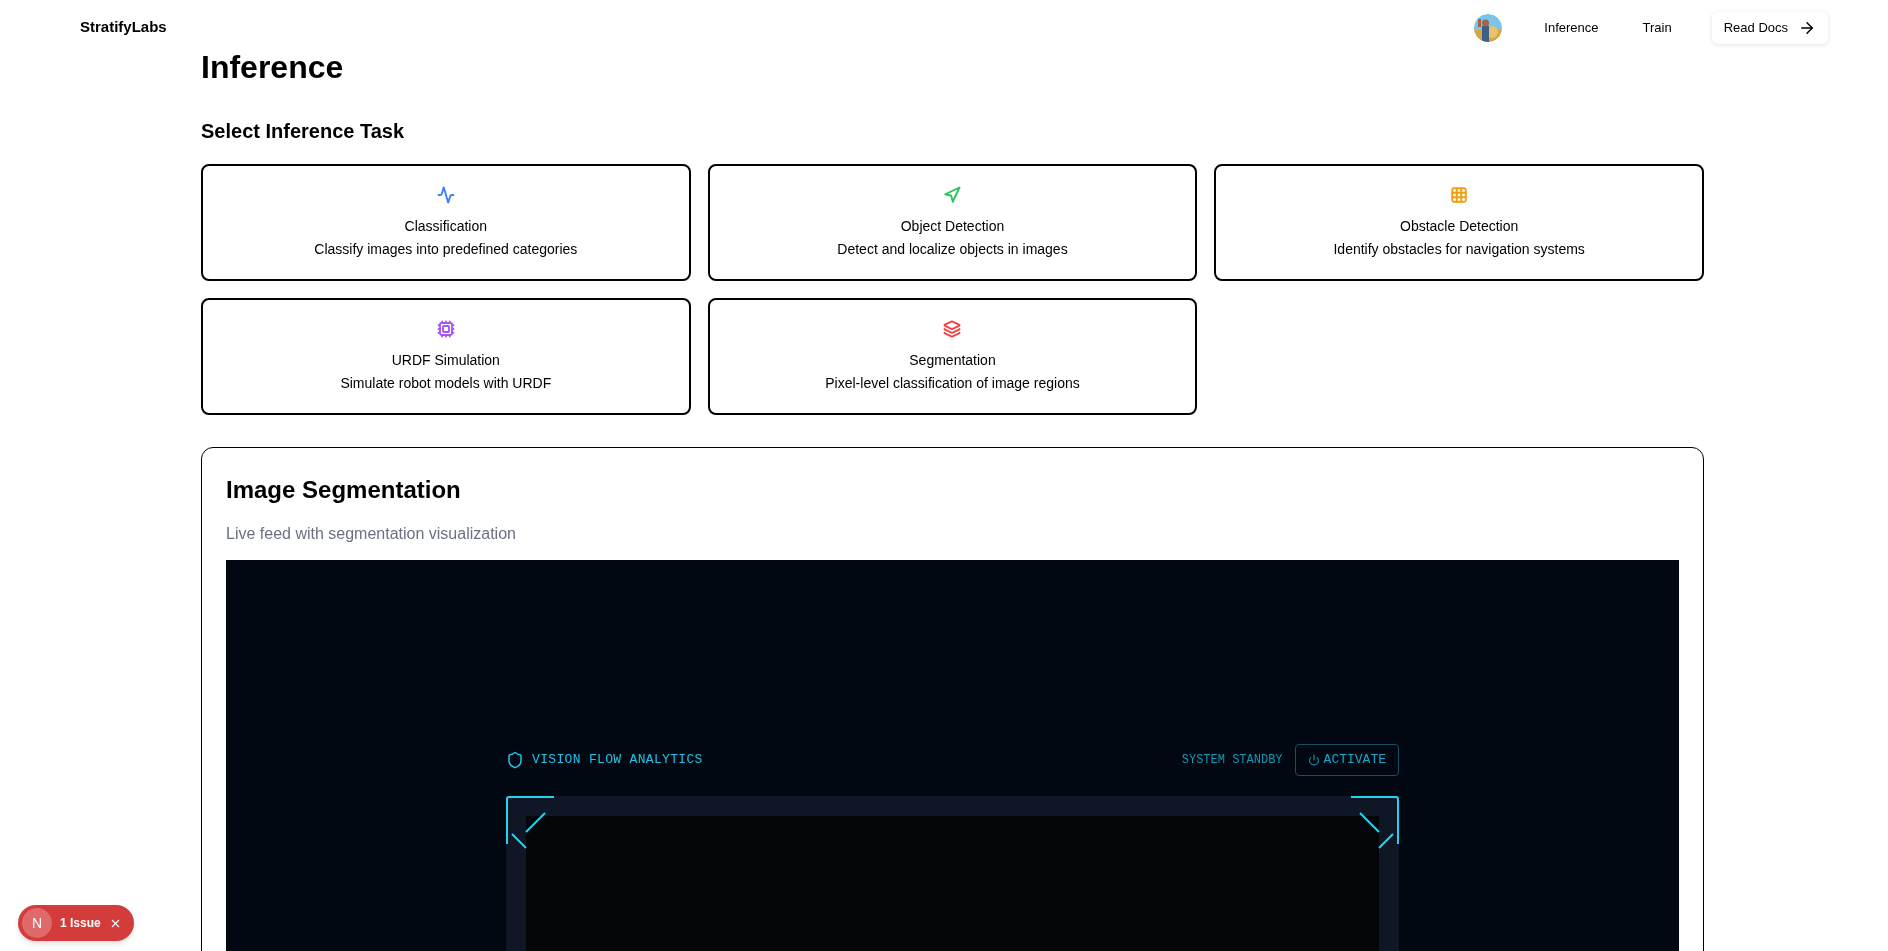  Describe the element at coordinates (446, 383) in the screenshot. I see `task-description: Simulate robot models with URDF` at that location.